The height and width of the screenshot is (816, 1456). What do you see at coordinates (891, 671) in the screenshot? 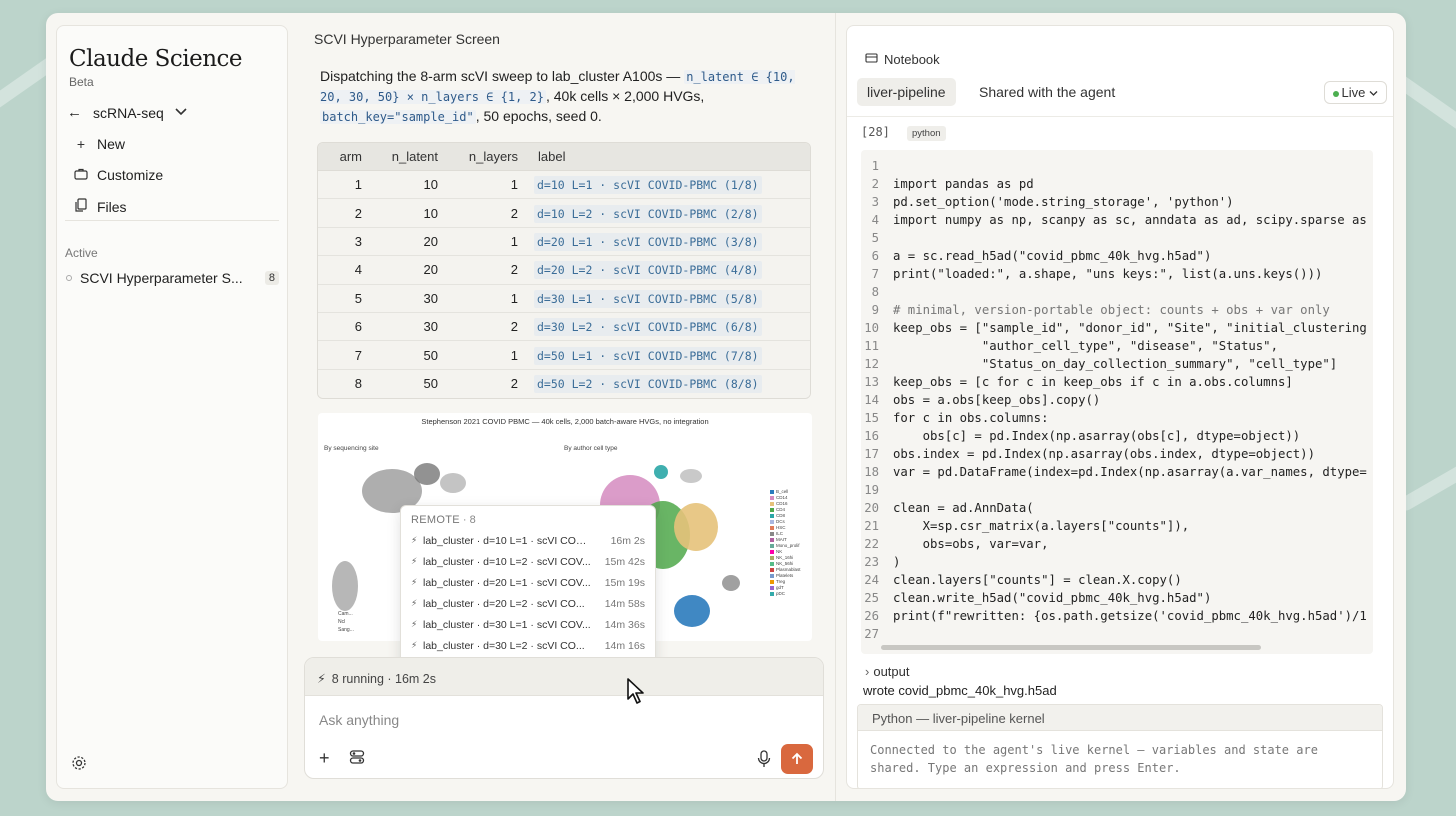
I see `output-label: output` at bounding box center [891, 671].